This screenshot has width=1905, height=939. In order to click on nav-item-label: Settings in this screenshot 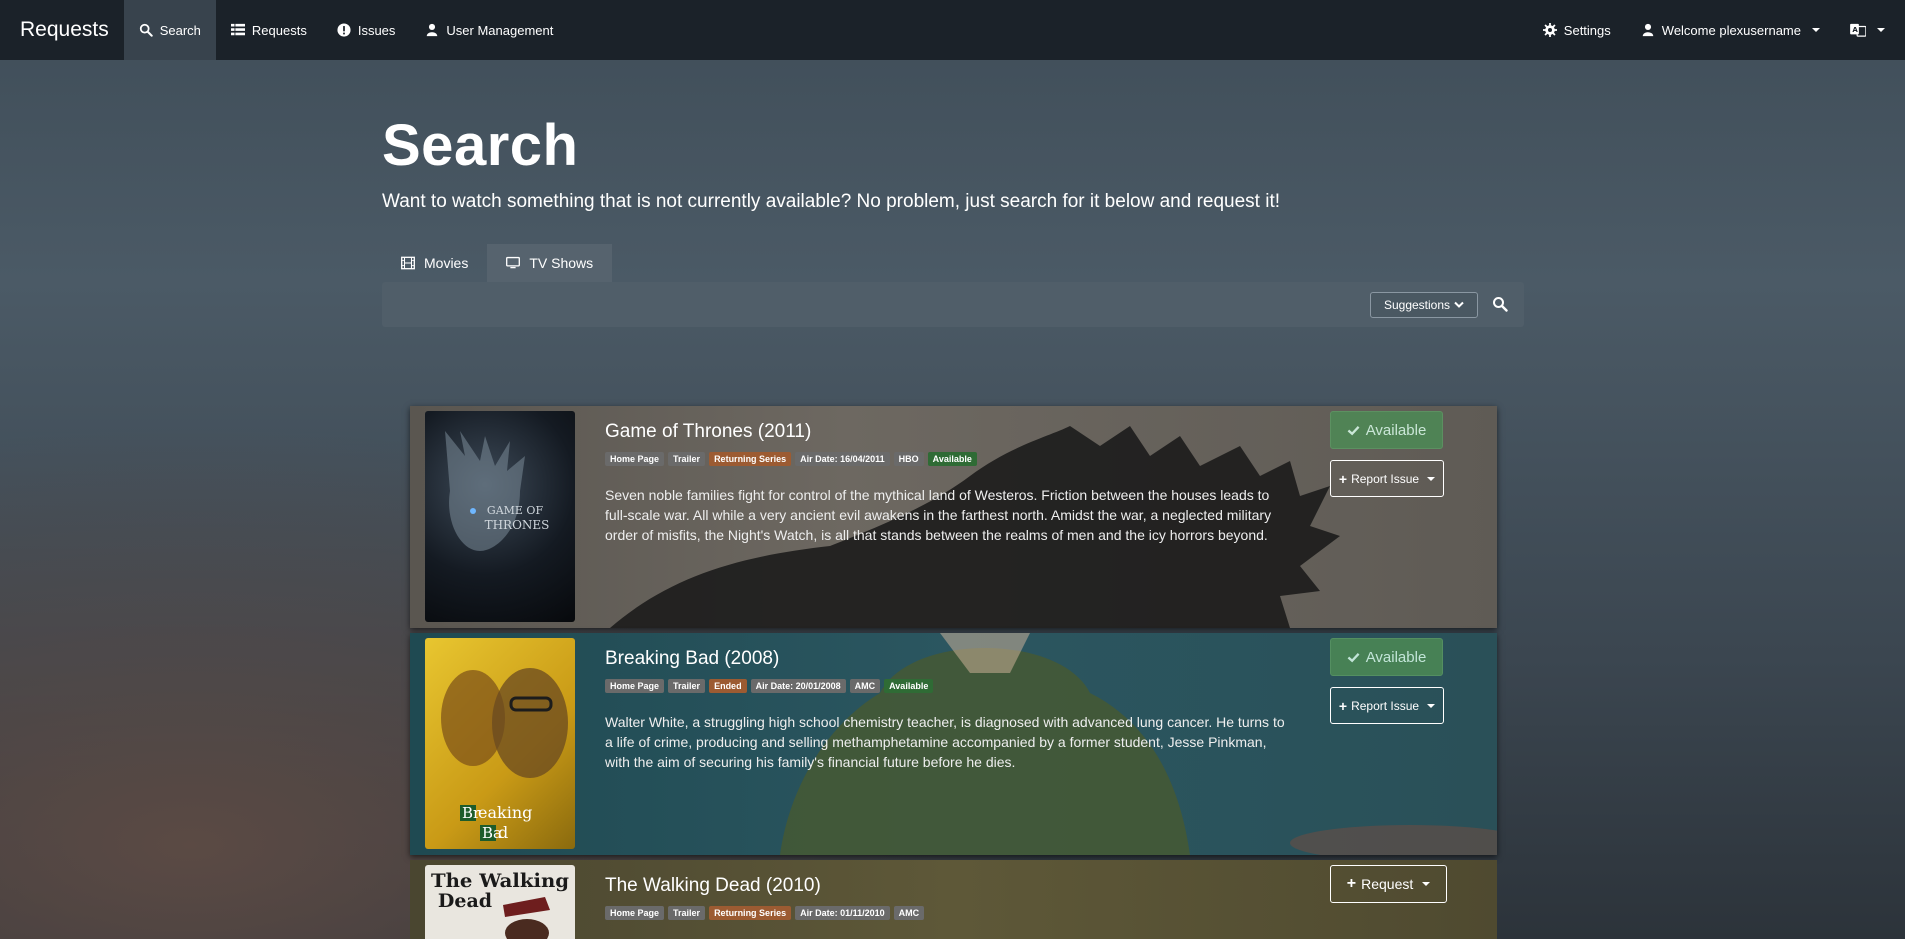, I will do `click(1587, 30)`.